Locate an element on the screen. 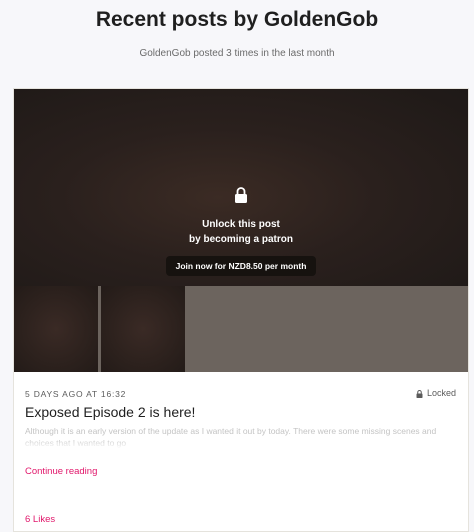 The image size is (474, 532). post-timestamp: 5 DAYS AGO AT 16:32 is located at coordinates (75, 394).